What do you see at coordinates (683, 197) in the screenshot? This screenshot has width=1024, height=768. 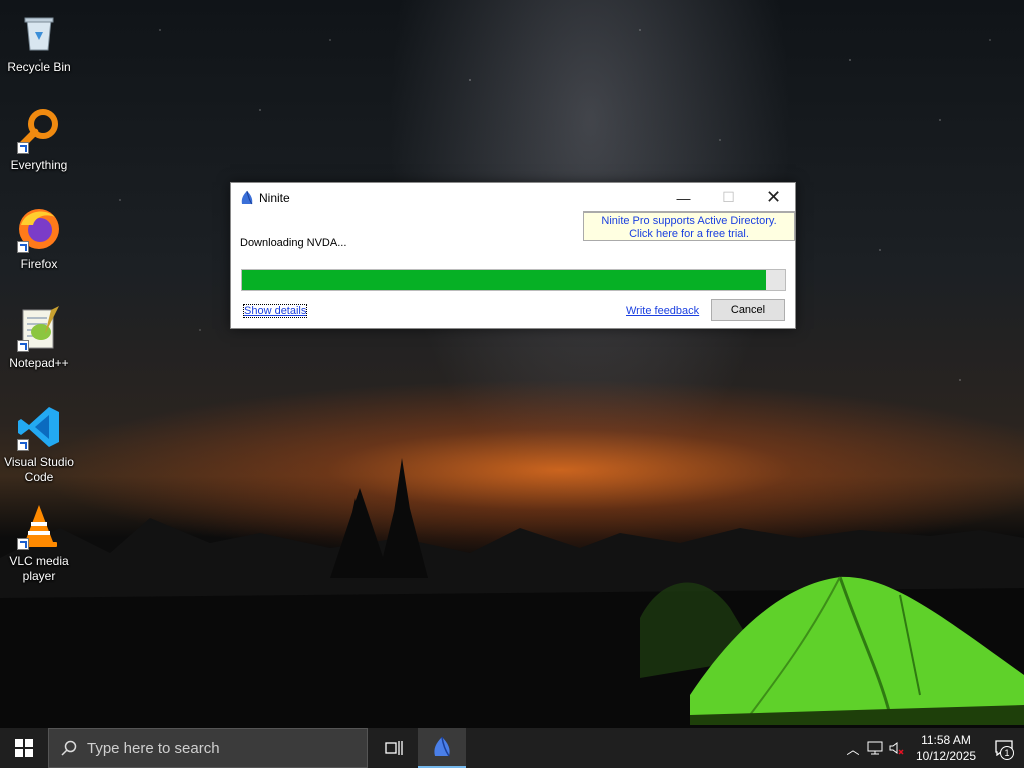 I see `minimize-button: —` at bounding box center [683, 197].